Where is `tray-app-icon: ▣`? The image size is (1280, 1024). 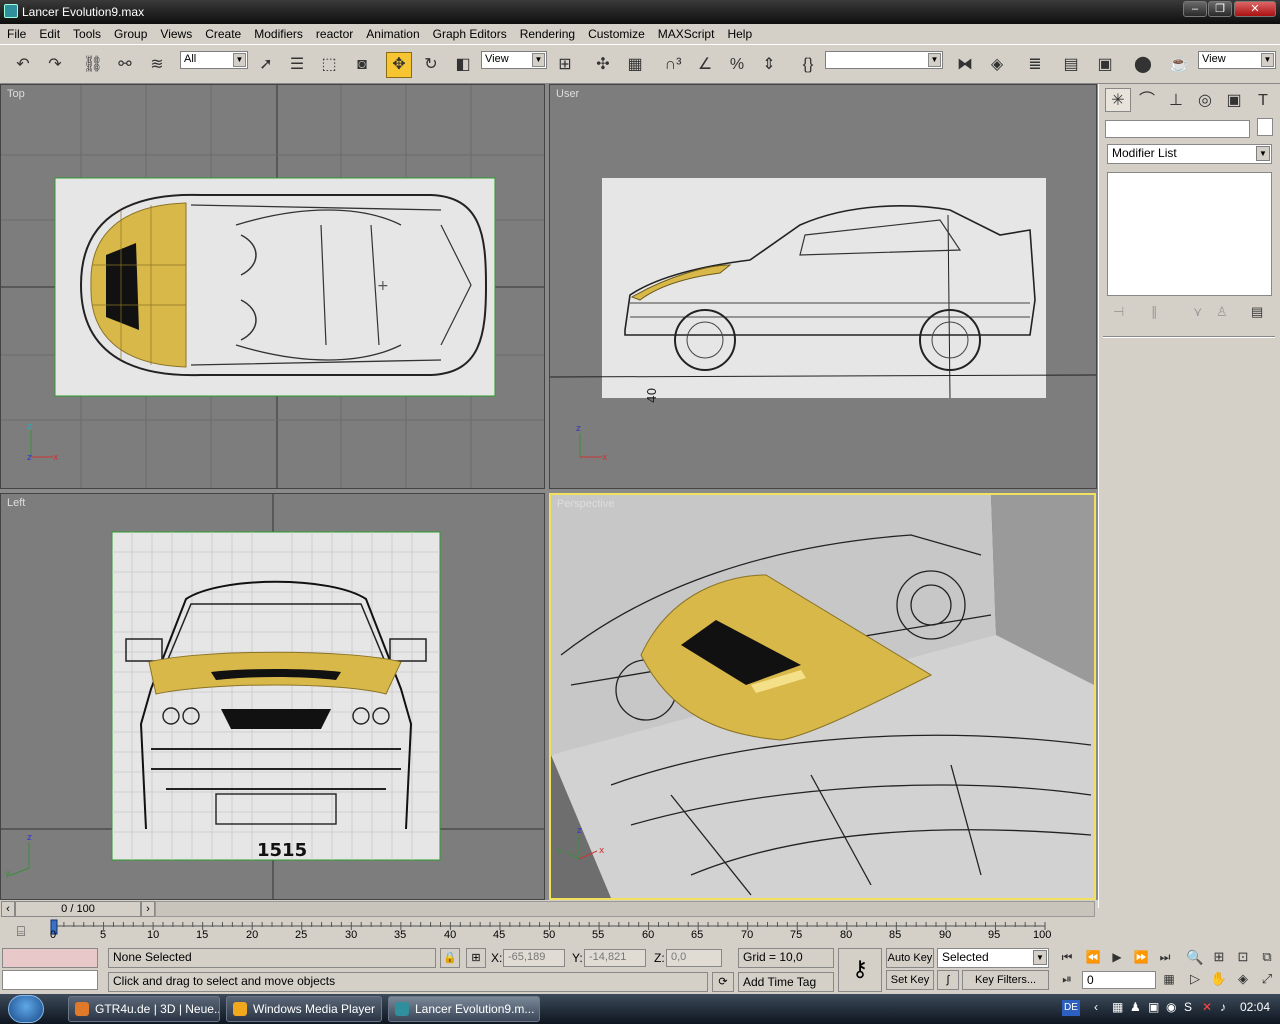
tray-app-icon: ▣ is located at coordinates (1153, 1007).